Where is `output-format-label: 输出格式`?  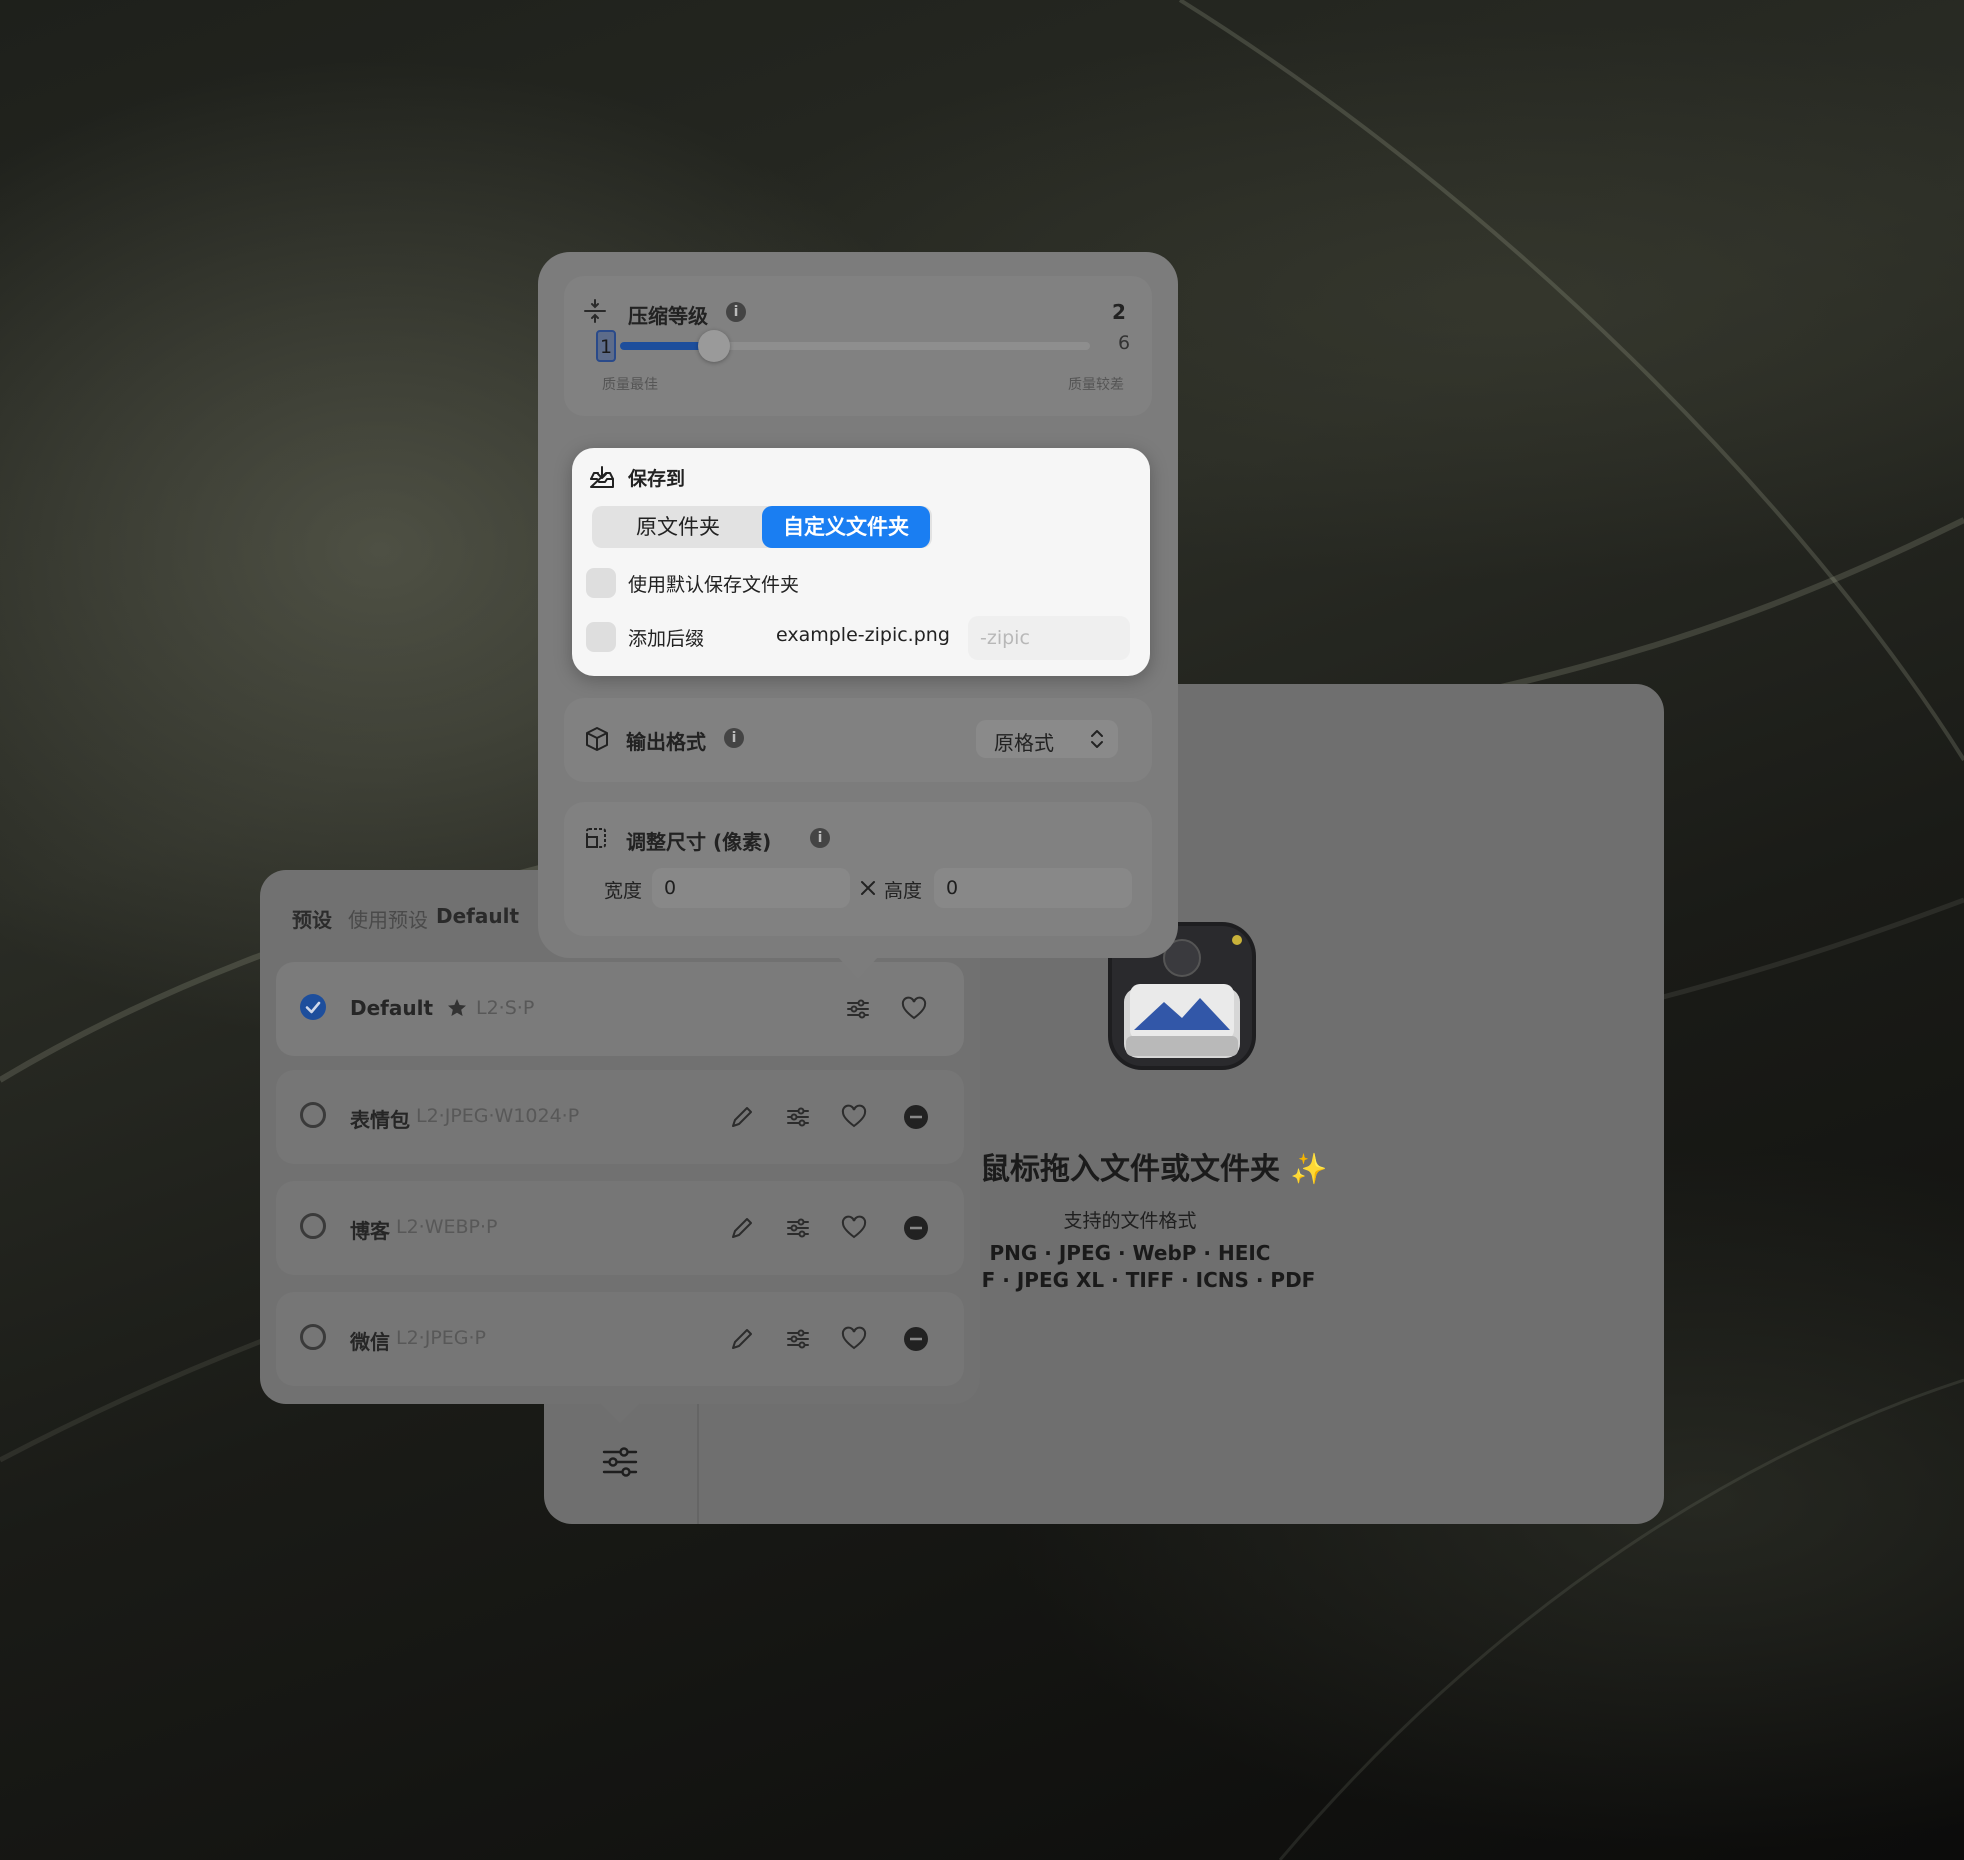 output-format-label: 输出格式 is located at coordinates (666, 742).